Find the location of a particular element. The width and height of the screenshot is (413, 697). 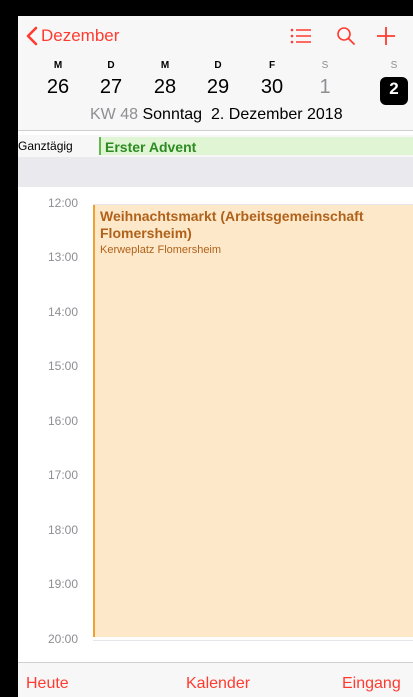

weekday-letter-tue: D is located at coordinates (111, 65).